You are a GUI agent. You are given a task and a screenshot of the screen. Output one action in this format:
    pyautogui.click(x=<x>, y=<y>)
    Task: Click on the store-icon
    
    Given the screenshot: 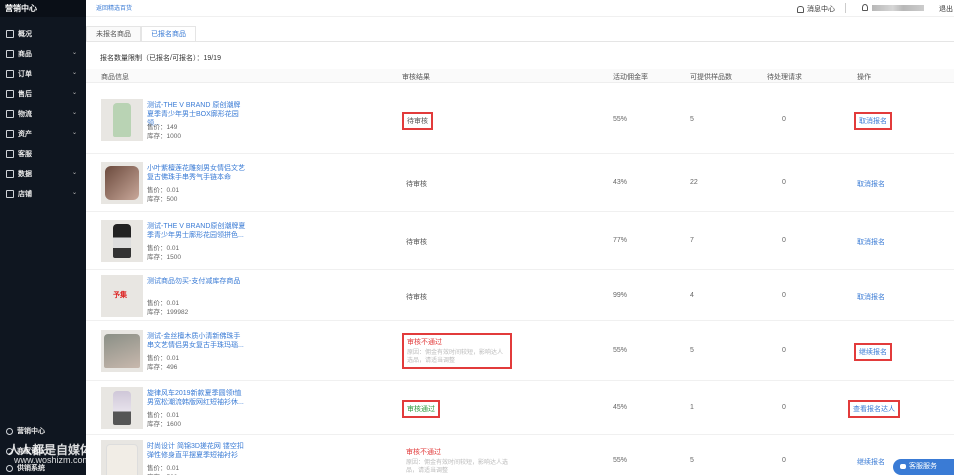 What is the action you would take?
    pyautogui.click(x=10, y=194)
    